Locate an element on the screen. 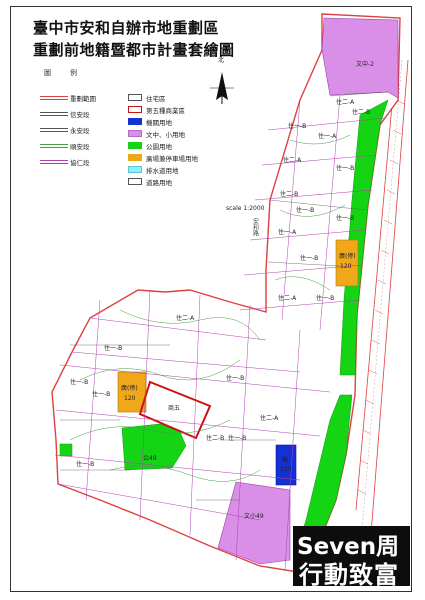 This screenshot has height=600, width=425. legend-label-park: 公園用地 is located at coordinates (159, 147).